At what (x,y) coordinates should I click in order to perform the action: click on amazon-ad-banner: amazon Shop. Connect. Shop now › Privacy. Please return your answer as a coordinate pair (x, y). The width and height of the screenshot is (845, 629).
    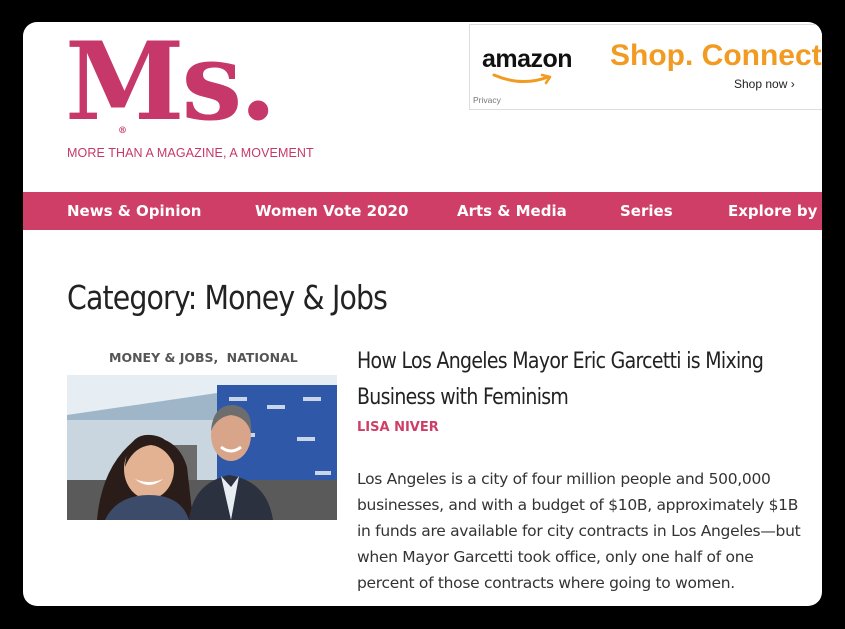
    Looking at the image, I should click on (645, 67).